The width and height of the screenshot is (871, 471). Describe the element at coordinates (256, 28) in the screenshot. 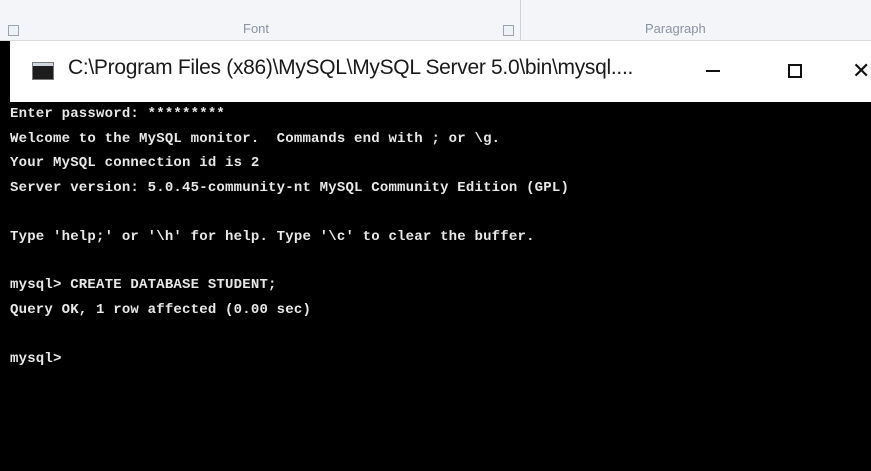

I see `ribbon-group-label-font: Font` at that location.